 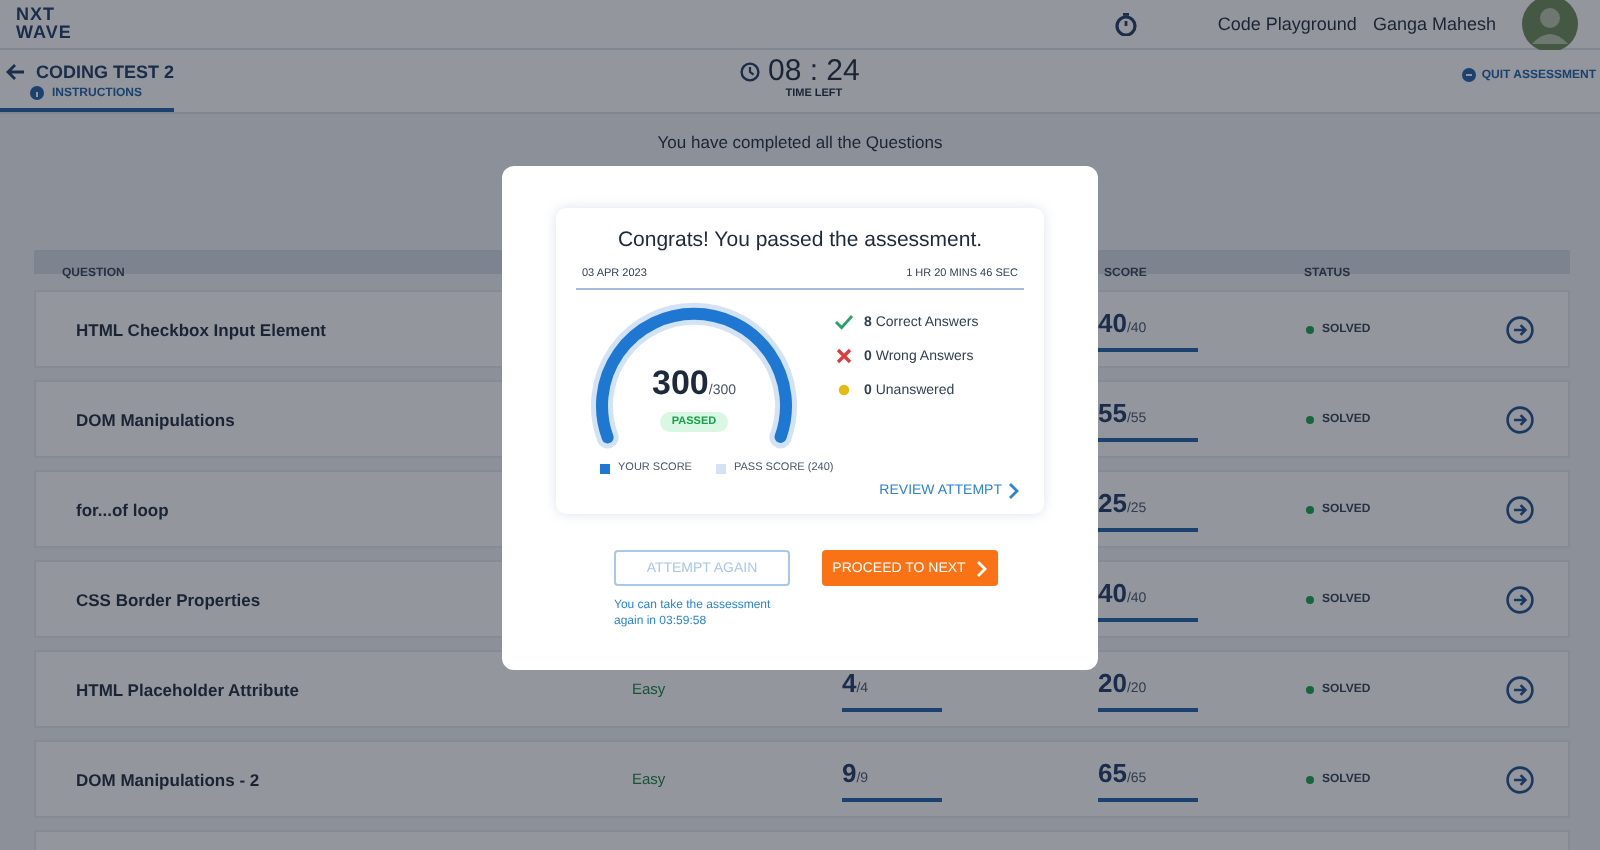 What do you see at coordinates (122, 509) in the screenshot?
I see `question-title: for...of loop` at bounding box center [122, 509].